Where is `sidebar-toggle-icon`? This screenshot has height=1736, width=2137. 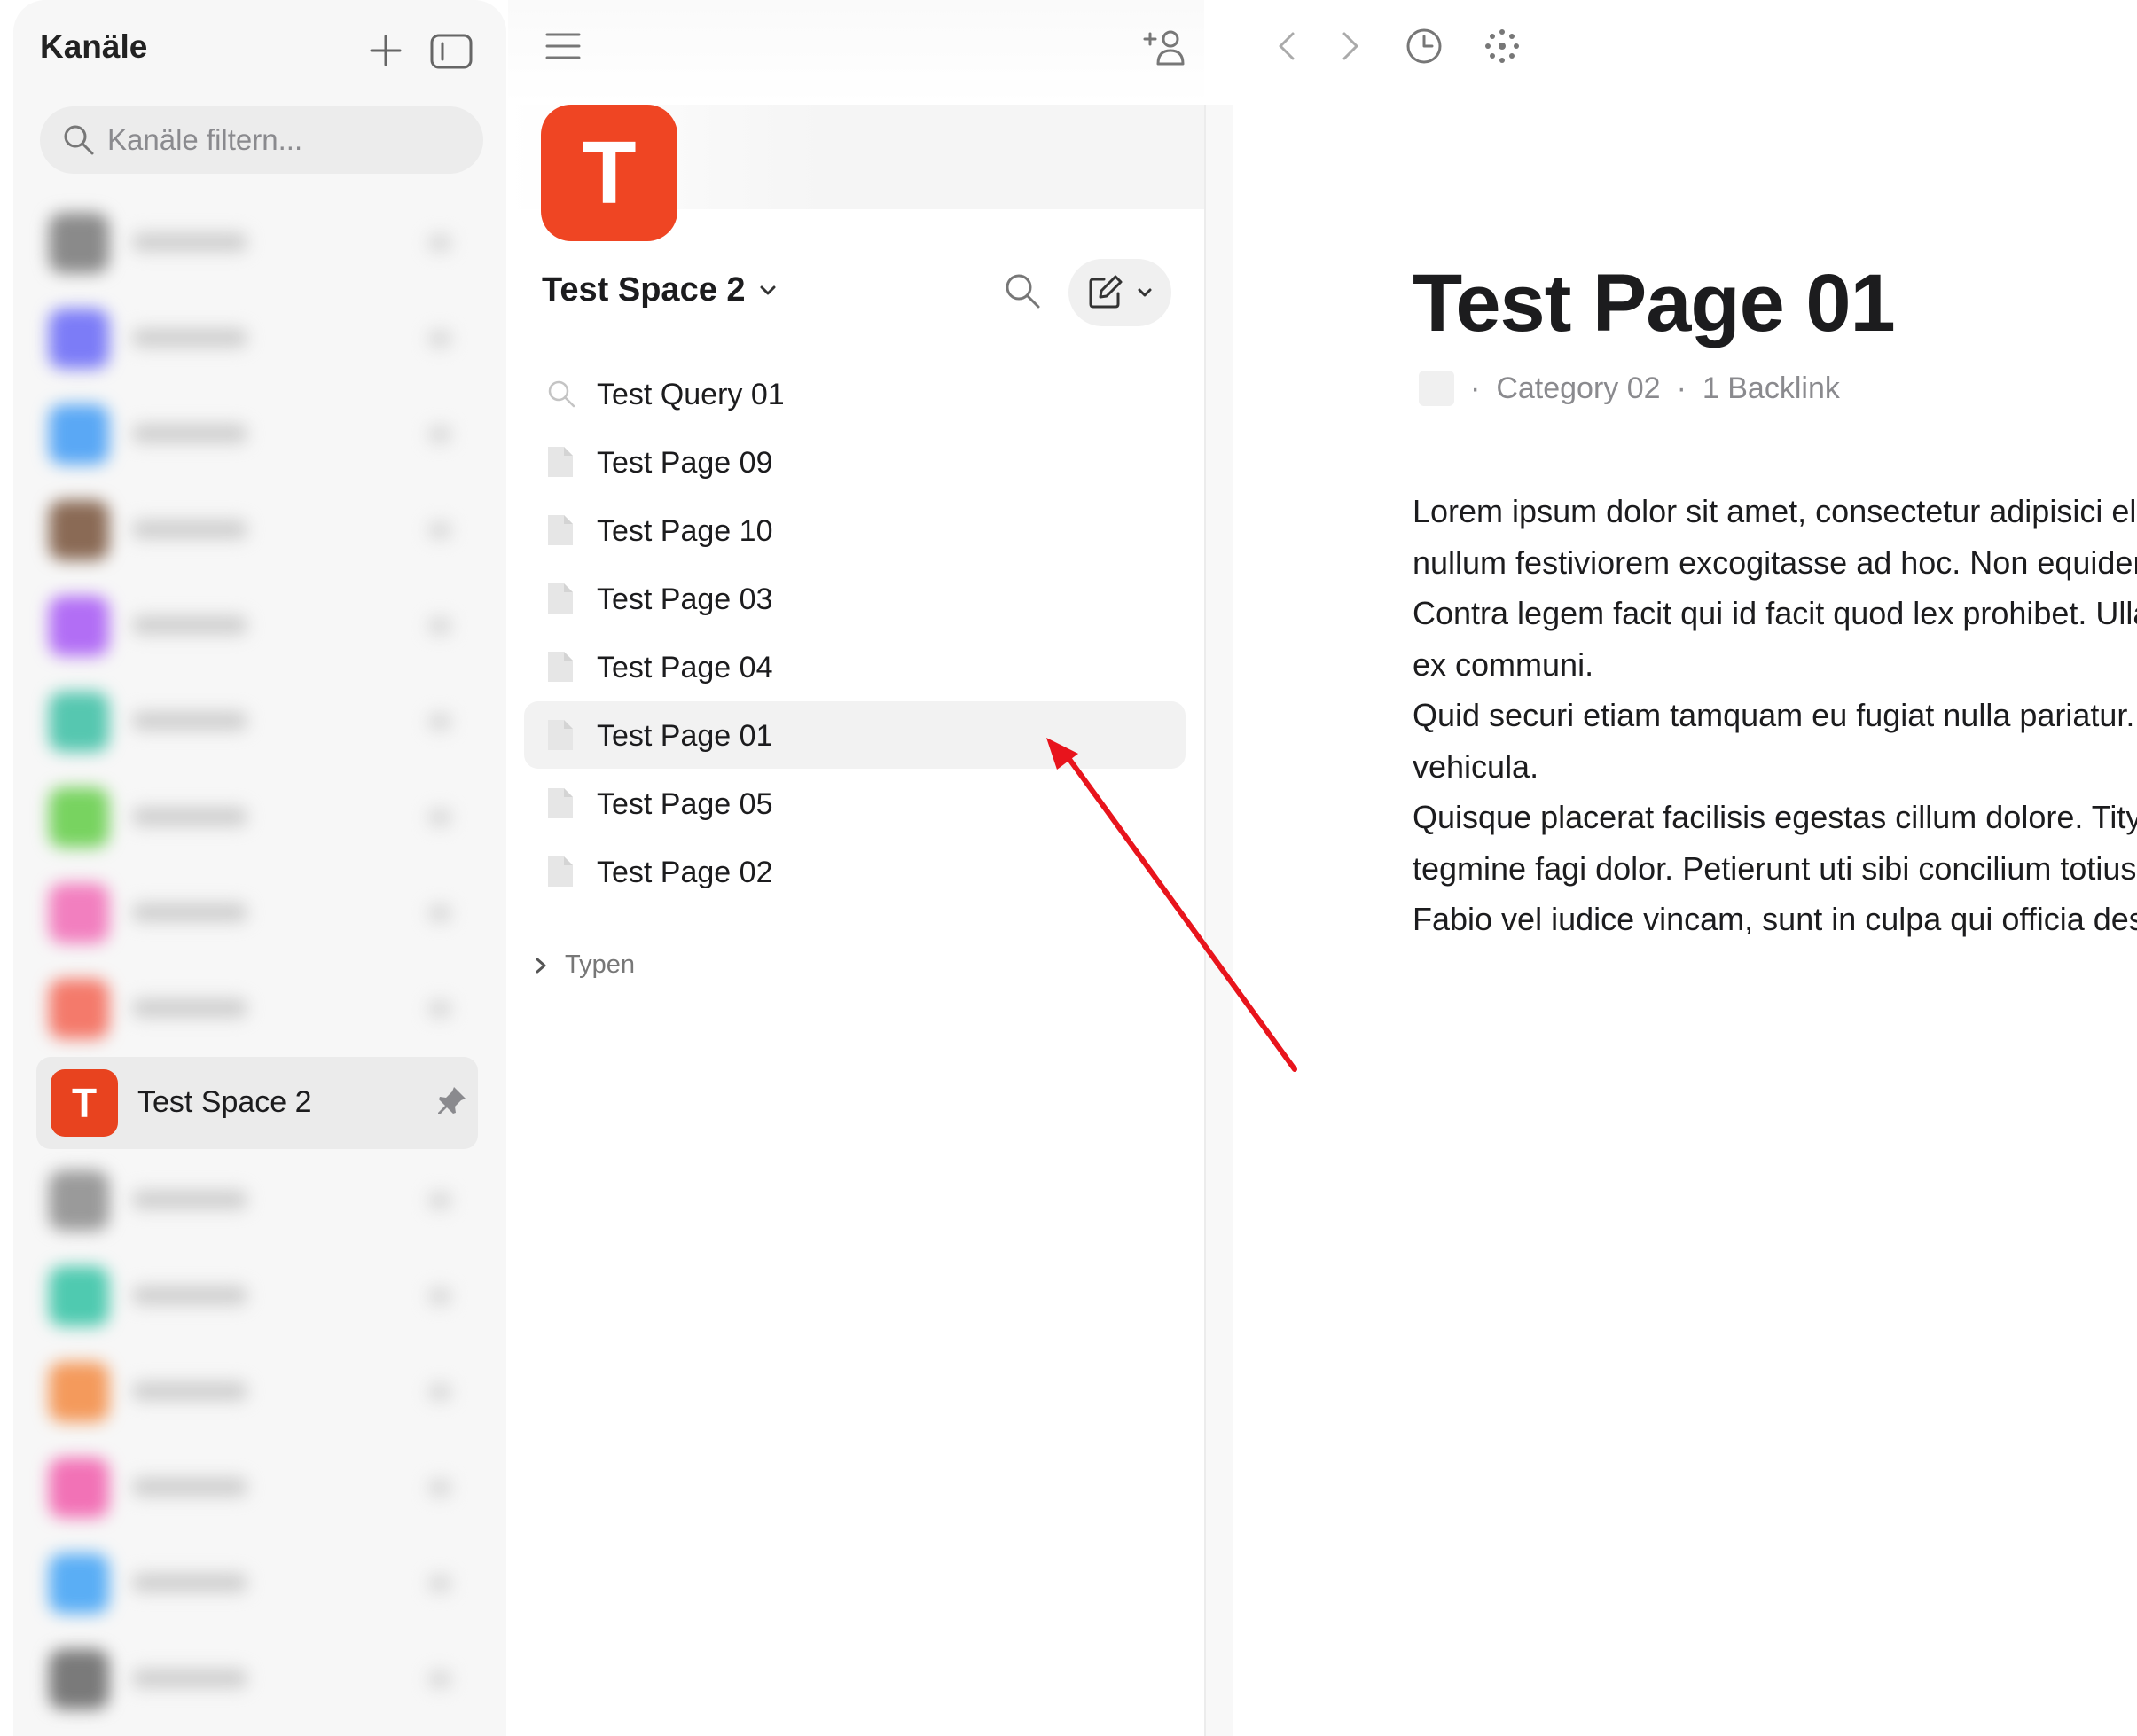
sidebar-toggle-icon is located at coordinates (451, 51).